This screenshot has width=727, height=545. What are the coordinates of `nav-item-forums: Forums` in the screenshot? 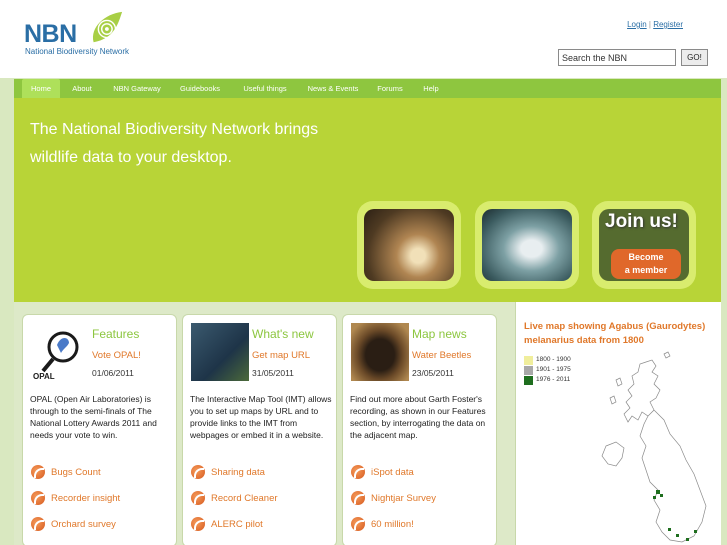 It's located at (390, 88).